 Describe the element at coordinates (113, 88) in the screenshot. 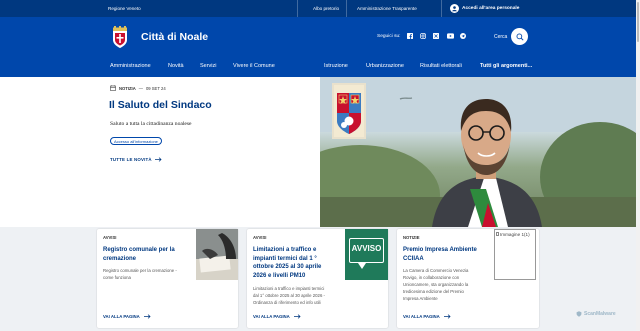

I see `calendar-icon` at that location.